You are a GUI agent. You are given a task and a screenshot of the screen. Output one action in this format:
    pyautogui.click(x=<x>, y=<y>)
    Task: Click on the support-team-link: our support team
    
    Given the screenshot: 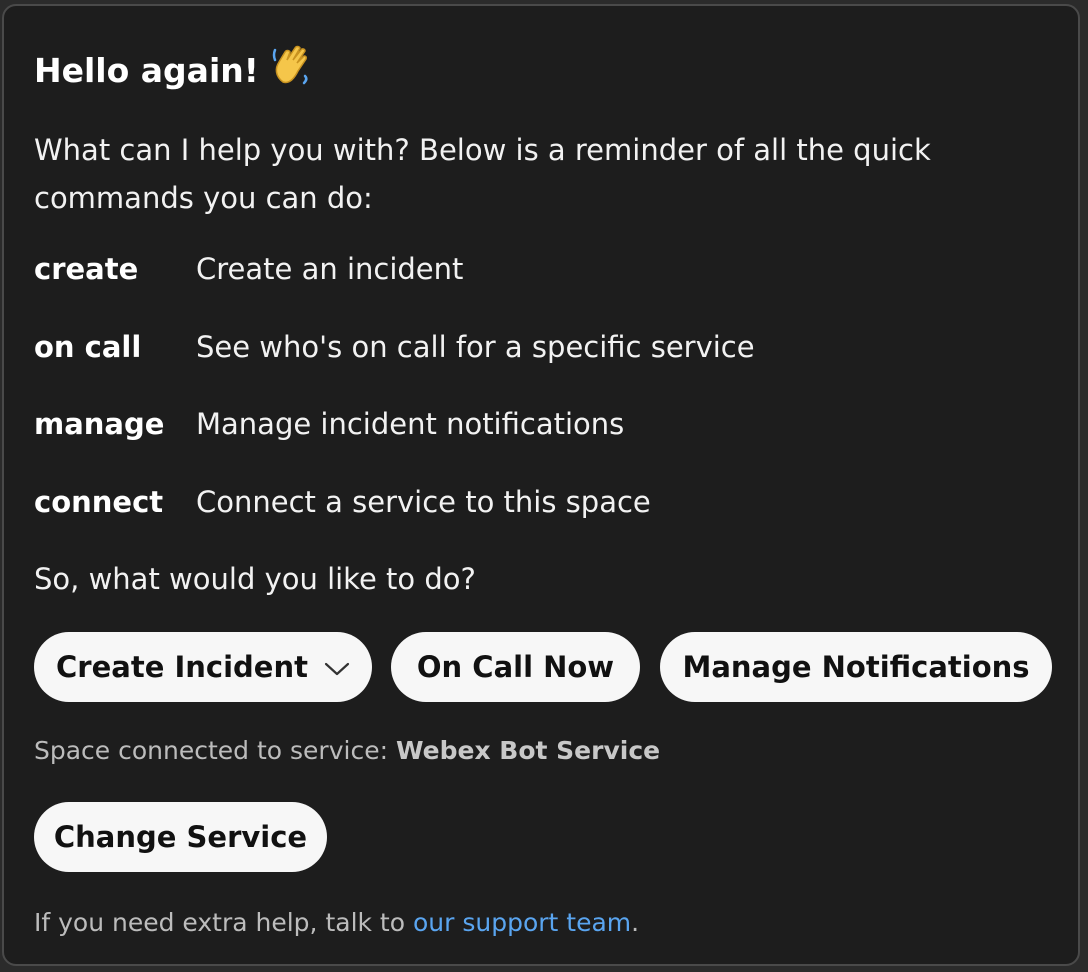 What is the action you would take?
    pyautogui.click(x=522, y=922)
    